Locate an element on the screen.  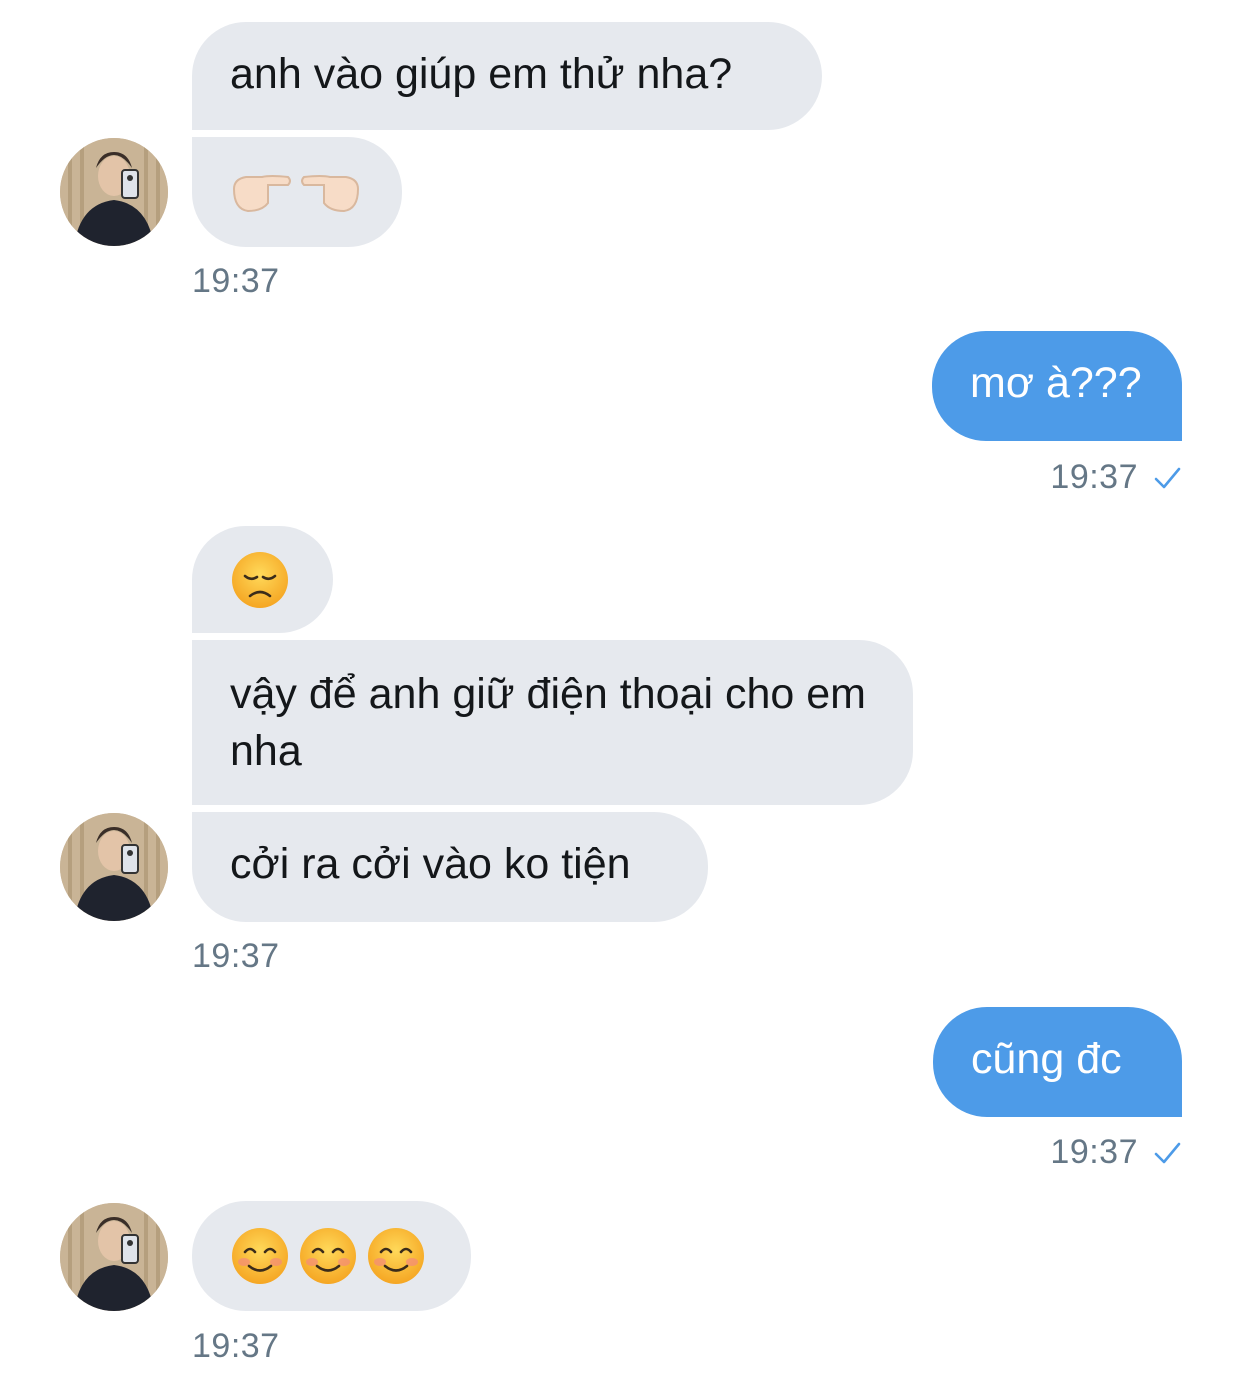
outgoing-message-bubble: cũng đc is located at coordinates (1057, 1062).